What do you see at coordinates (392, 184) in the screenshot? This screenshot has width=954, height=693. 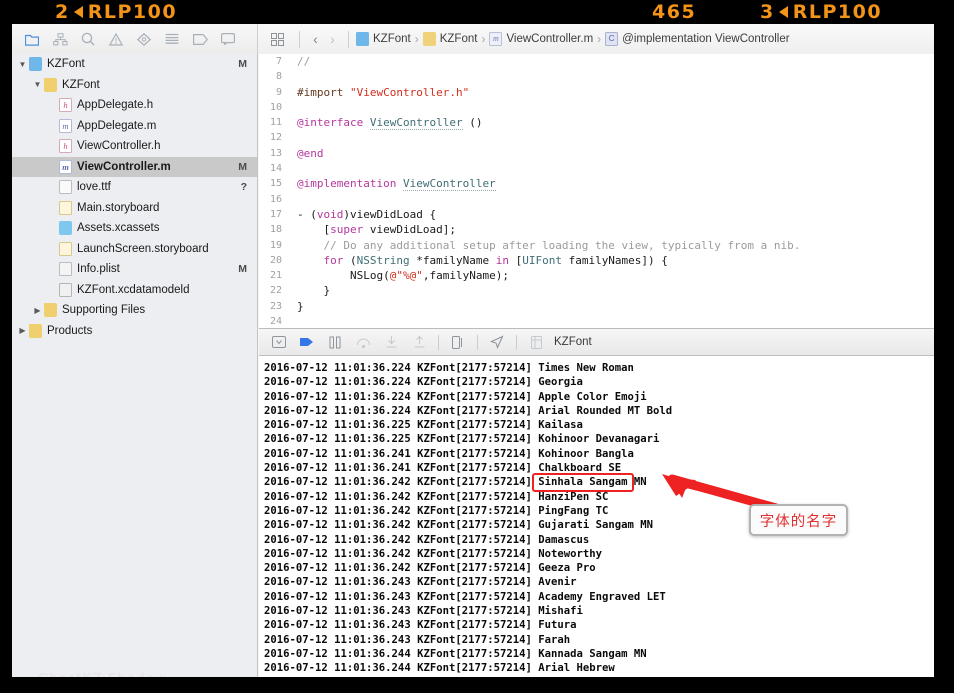 I see `code-line-text: @implementation ViewController` at bounding box center [392, 184].